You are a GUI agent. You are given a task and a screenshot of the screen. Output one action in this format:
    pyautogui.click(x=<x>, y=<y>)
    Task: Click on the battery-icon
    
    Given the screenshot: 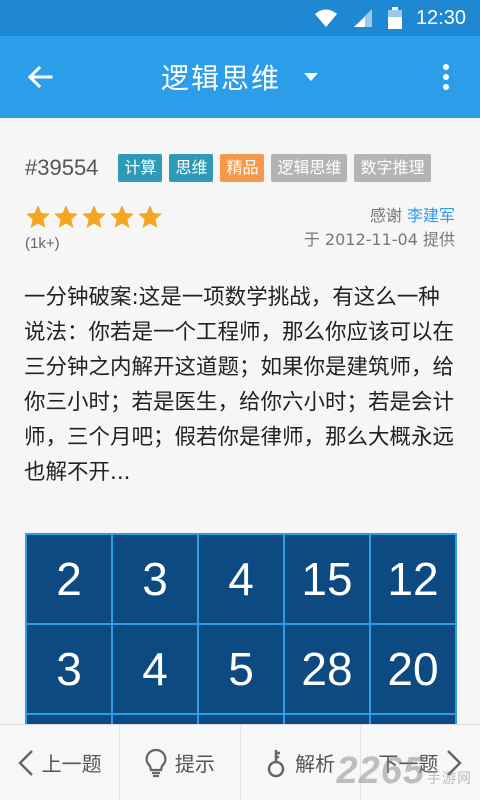 What is the action you would take?
    pyautogui.click(x=394, y=18)
    